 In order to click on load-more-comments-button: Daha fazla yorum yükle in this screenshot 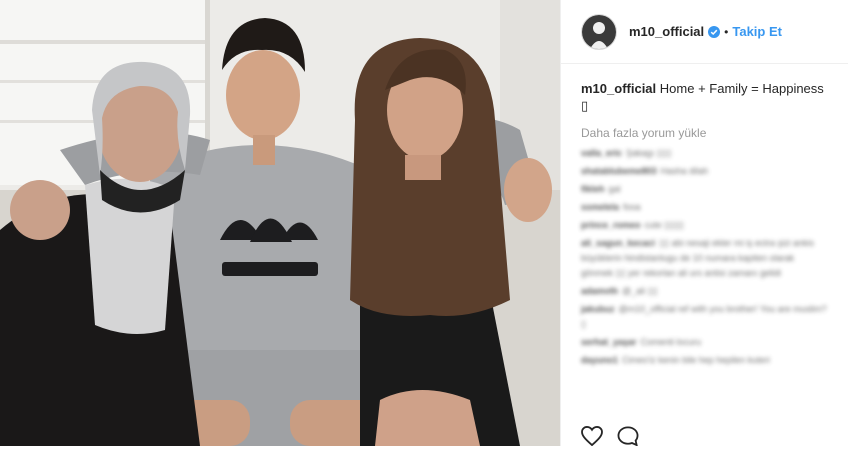, I will do `click(704, 127)`.